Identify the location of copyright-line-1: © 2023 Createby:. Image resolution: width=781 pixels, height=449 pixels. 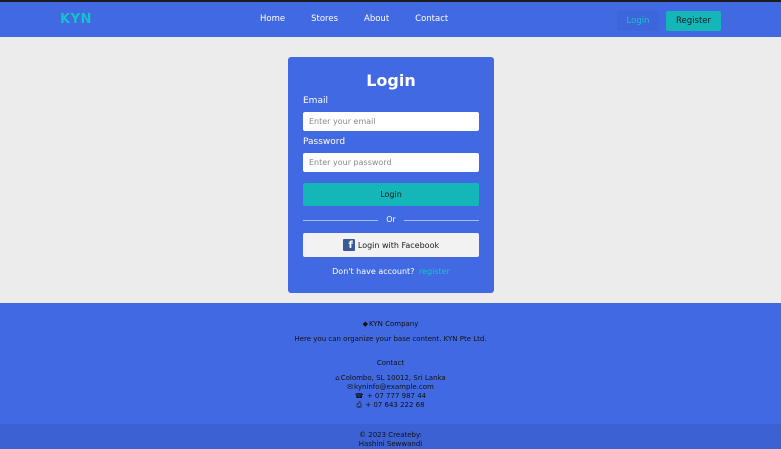
(390, 435).